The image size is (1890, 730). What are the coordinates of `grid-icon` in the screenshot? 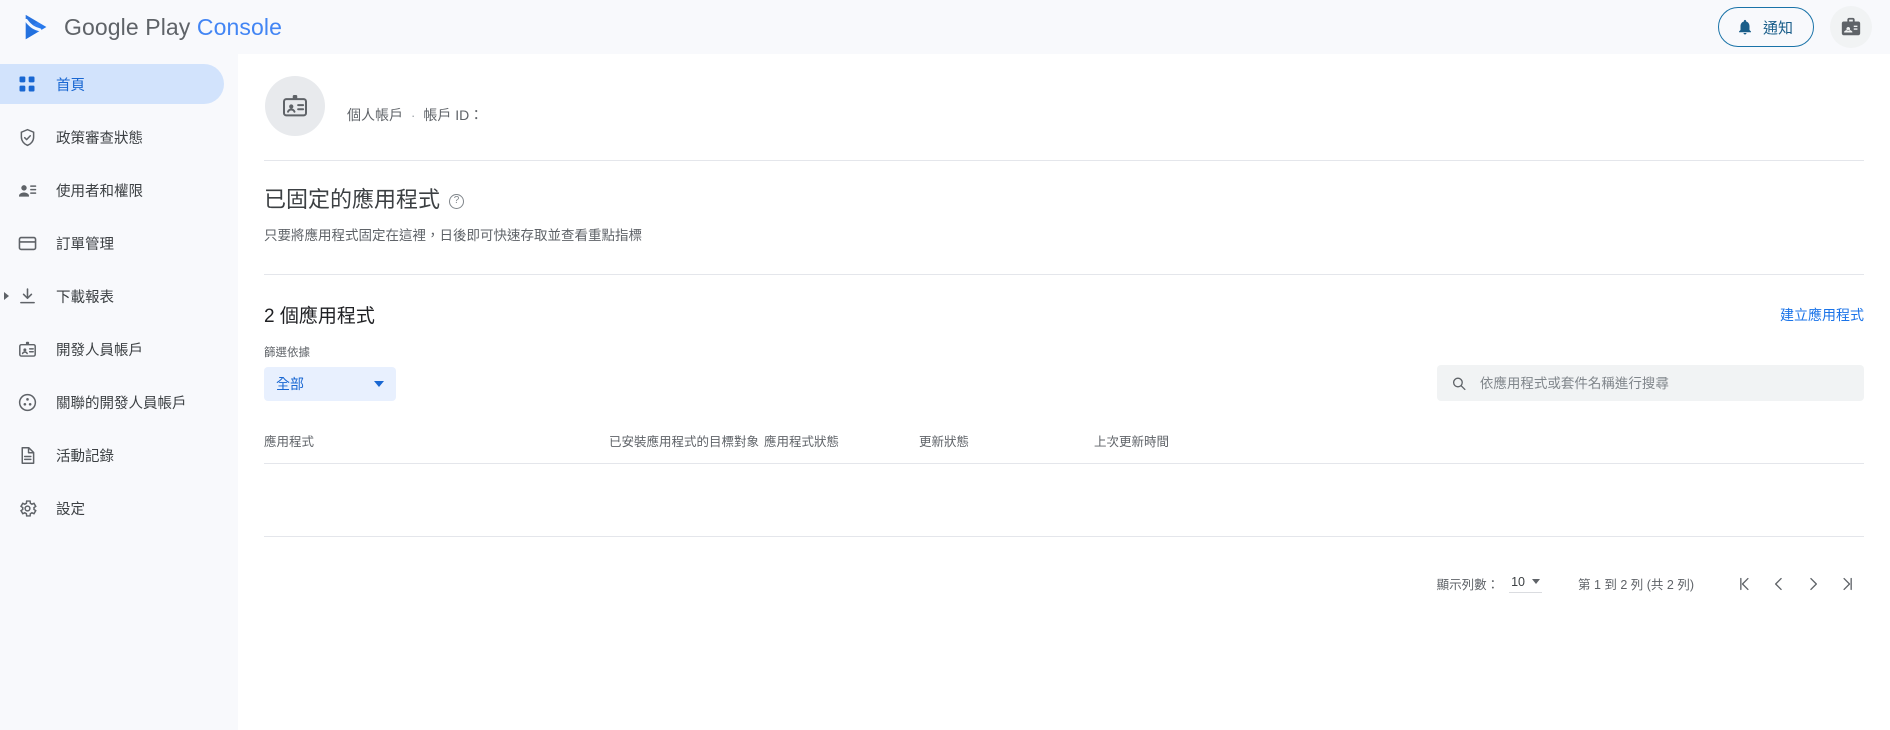 It's located at (27, 84).